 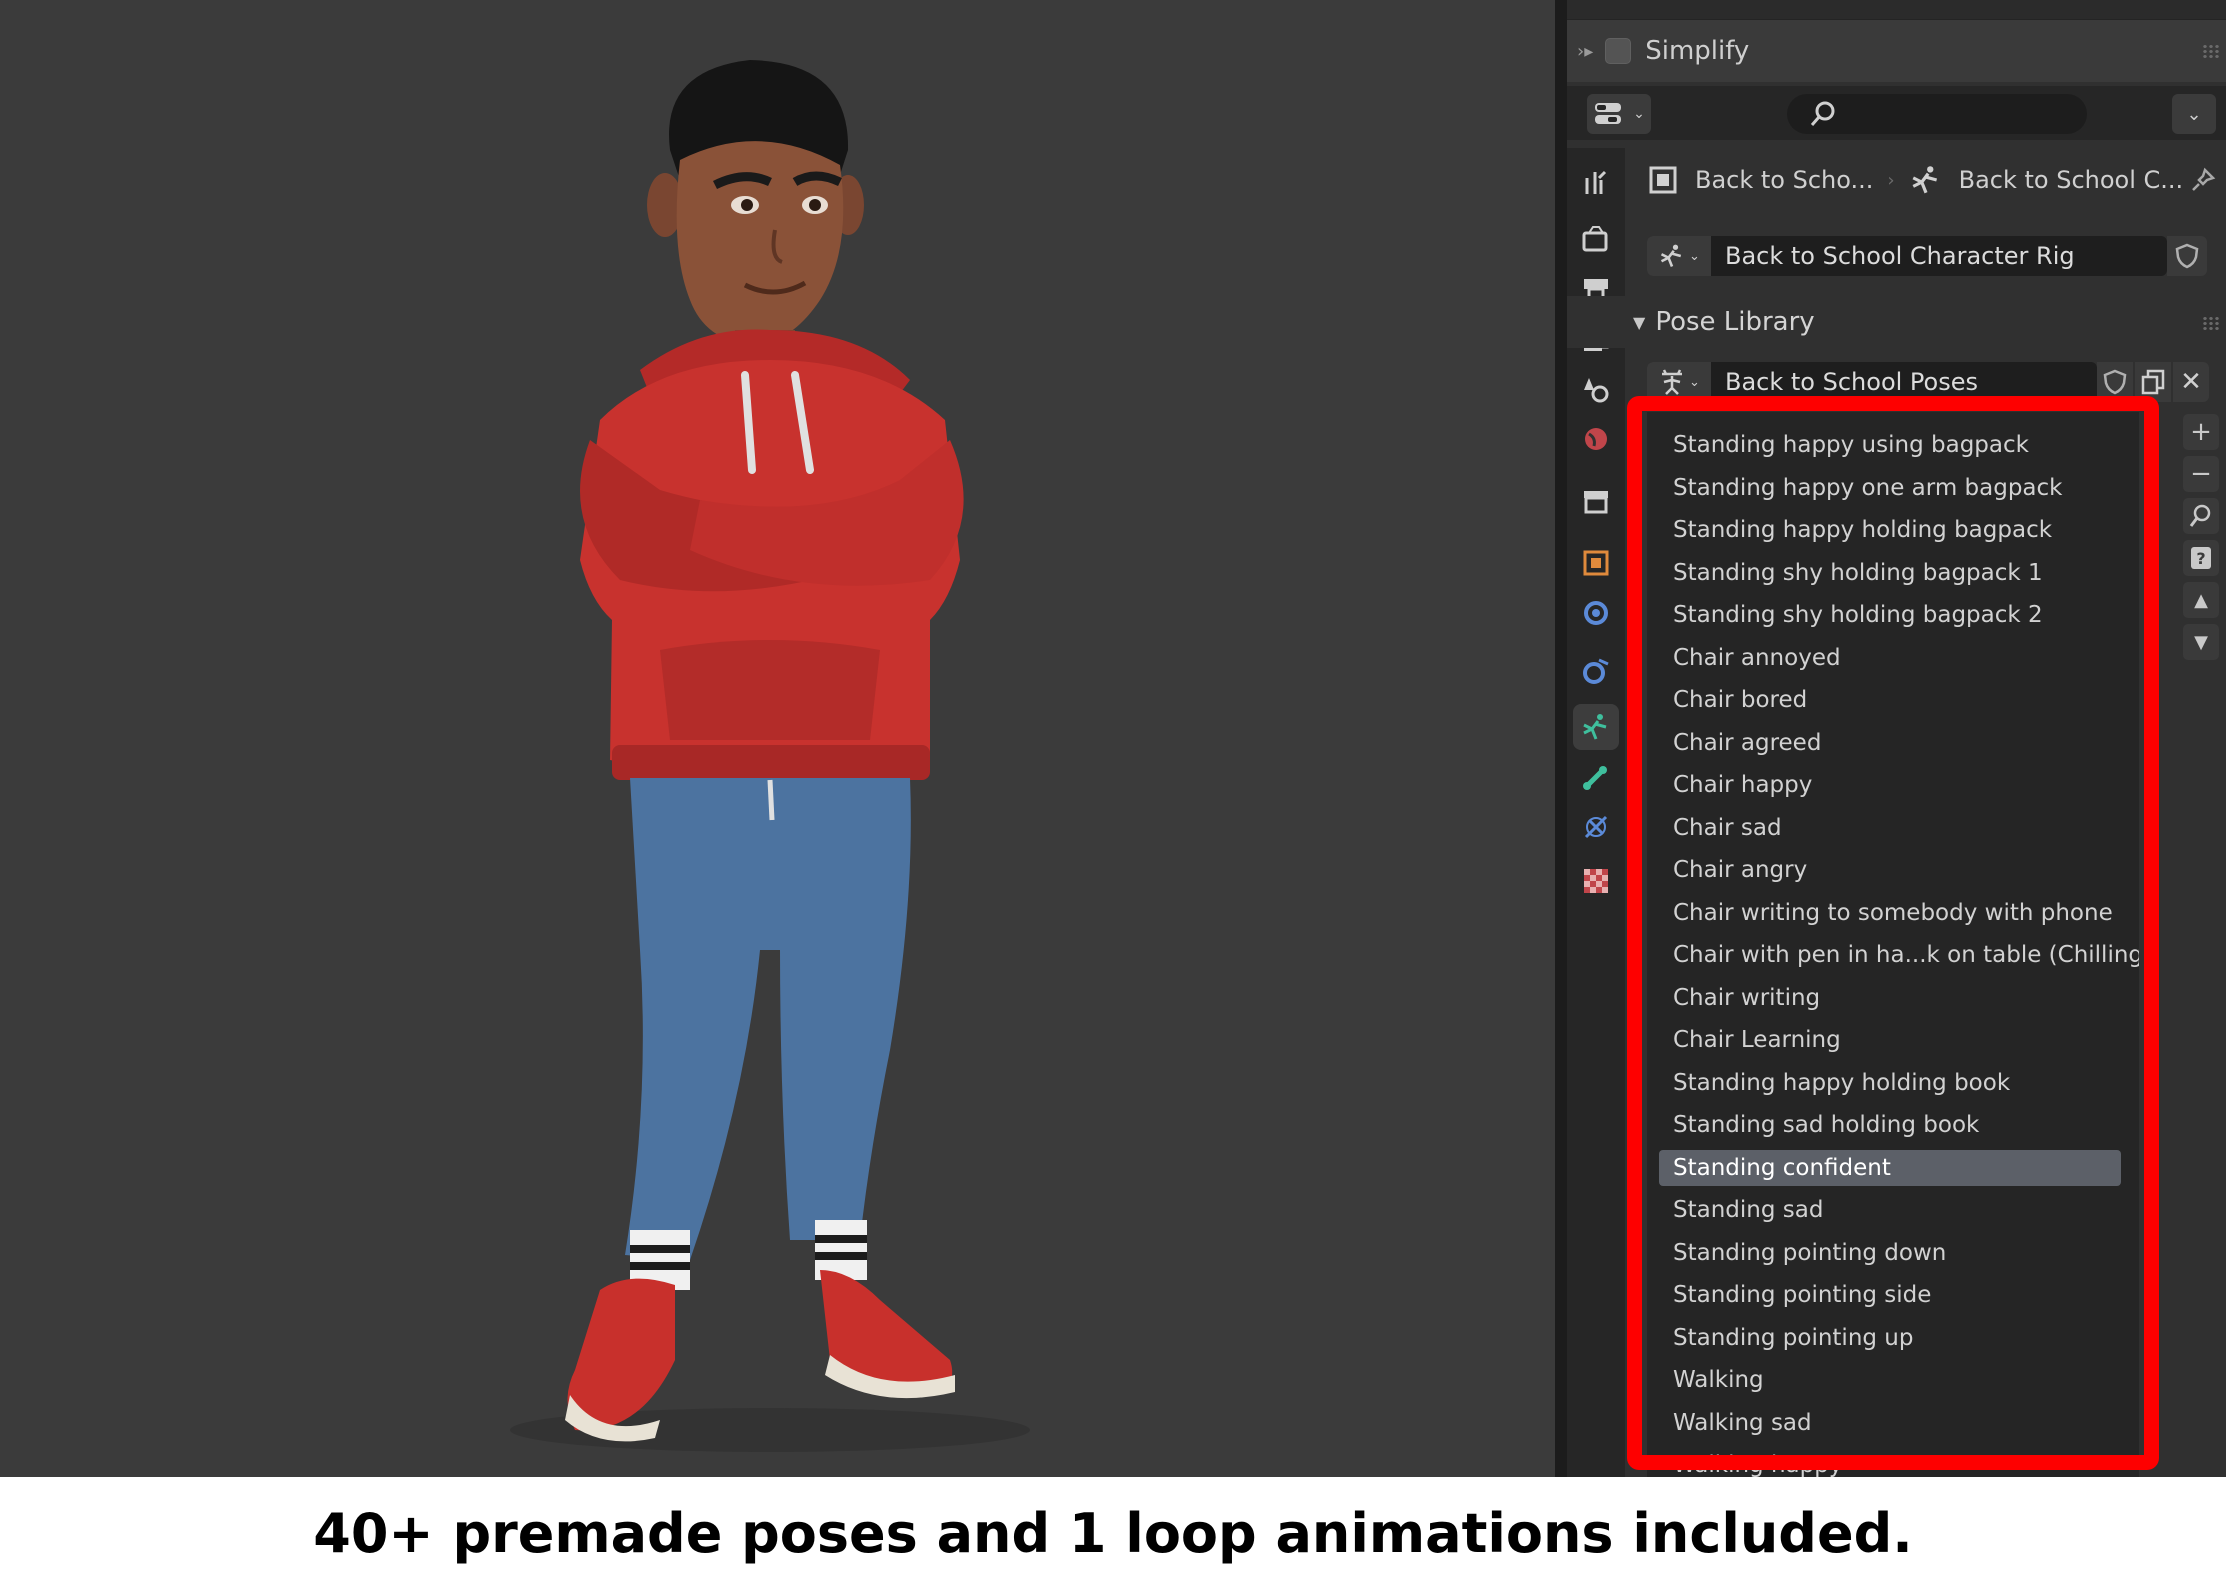 I want to click on tool-icon, so click(x=1596, y=182).